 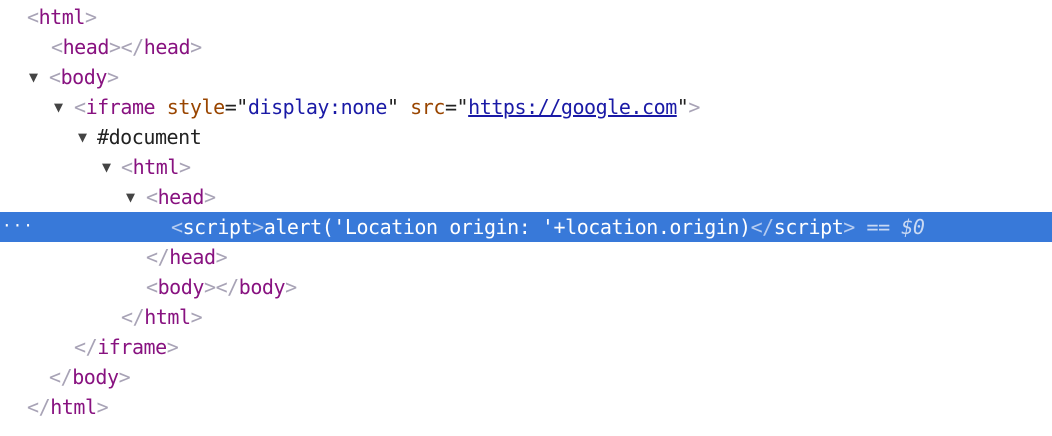 What do you see at coordinates (149, 137) in the screenshot?
I see `document-node-label: #document` at bounding box center [149, 137].